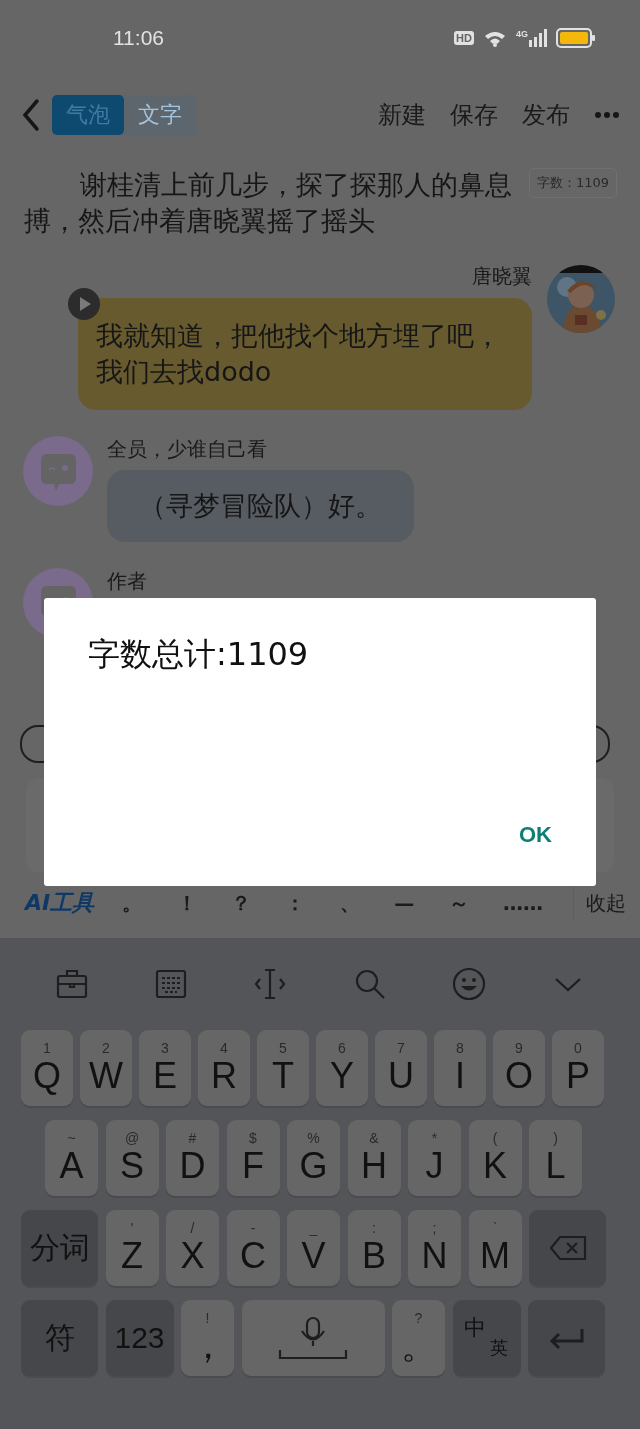 Image resolution: width=640 pixels, height=1429 pixels. I want to click on keyboard-key: 6 Y, so click(342, 1068).